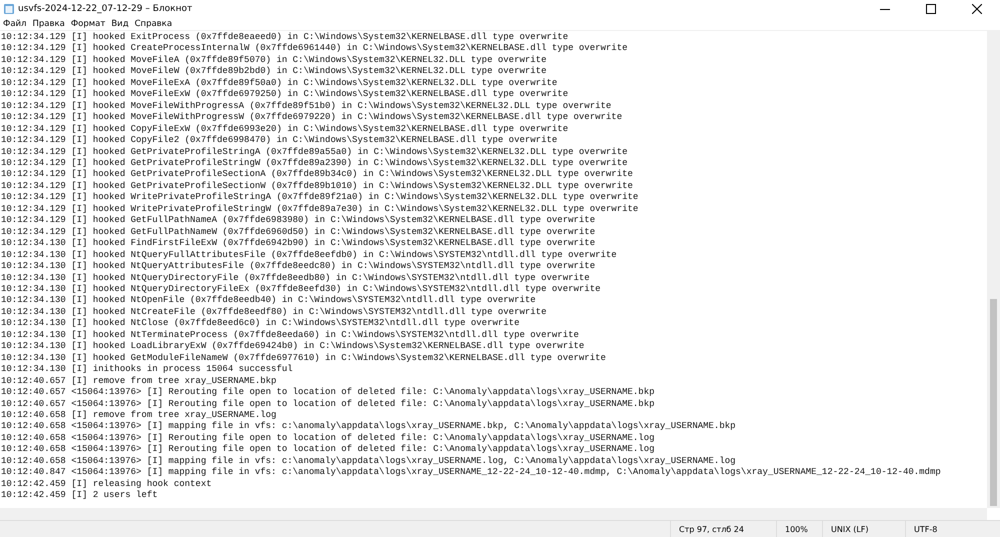 This screenshot has height=537, width=1000. I want to click on log-line: 10:12:34.130 [I] hooked NtTerminateProcess (0x7ffde8eeda60) in C:\Windows\SYSTEM32\ntdll.dll type overwrite, so click(290, 336).